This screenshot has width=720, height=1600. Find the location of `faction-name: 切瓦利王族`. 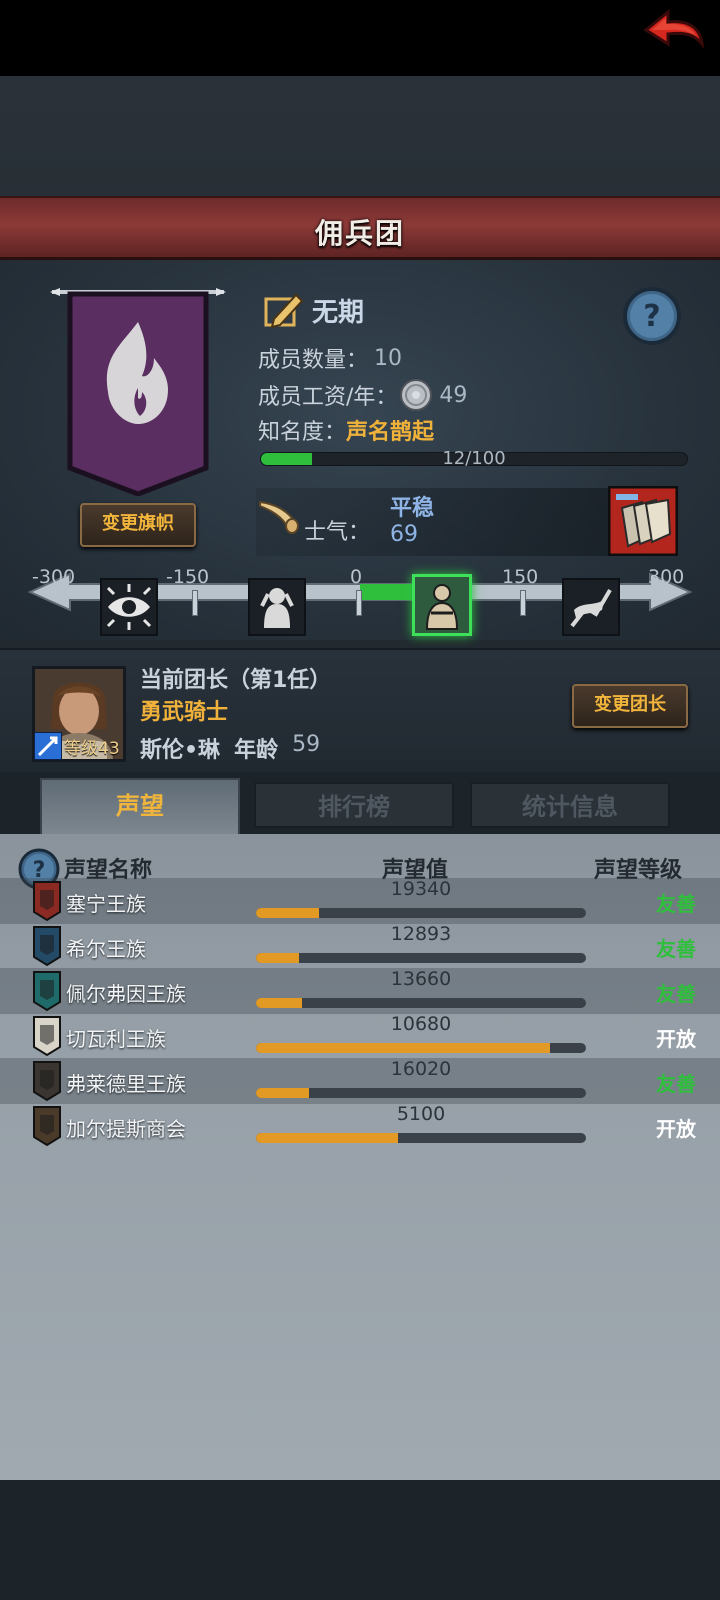

faction-name: 切瓦利王族 is located at coordinates (116, 1039).